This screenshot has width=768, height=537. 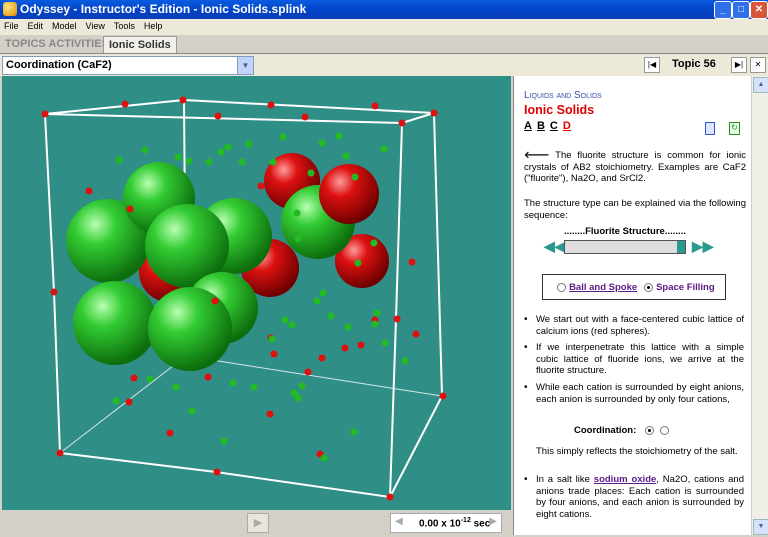 What do you see at coordinates (36, 25) in the screenshot?
I see `menu-edit: Edit` at bounding box center [36, 25].